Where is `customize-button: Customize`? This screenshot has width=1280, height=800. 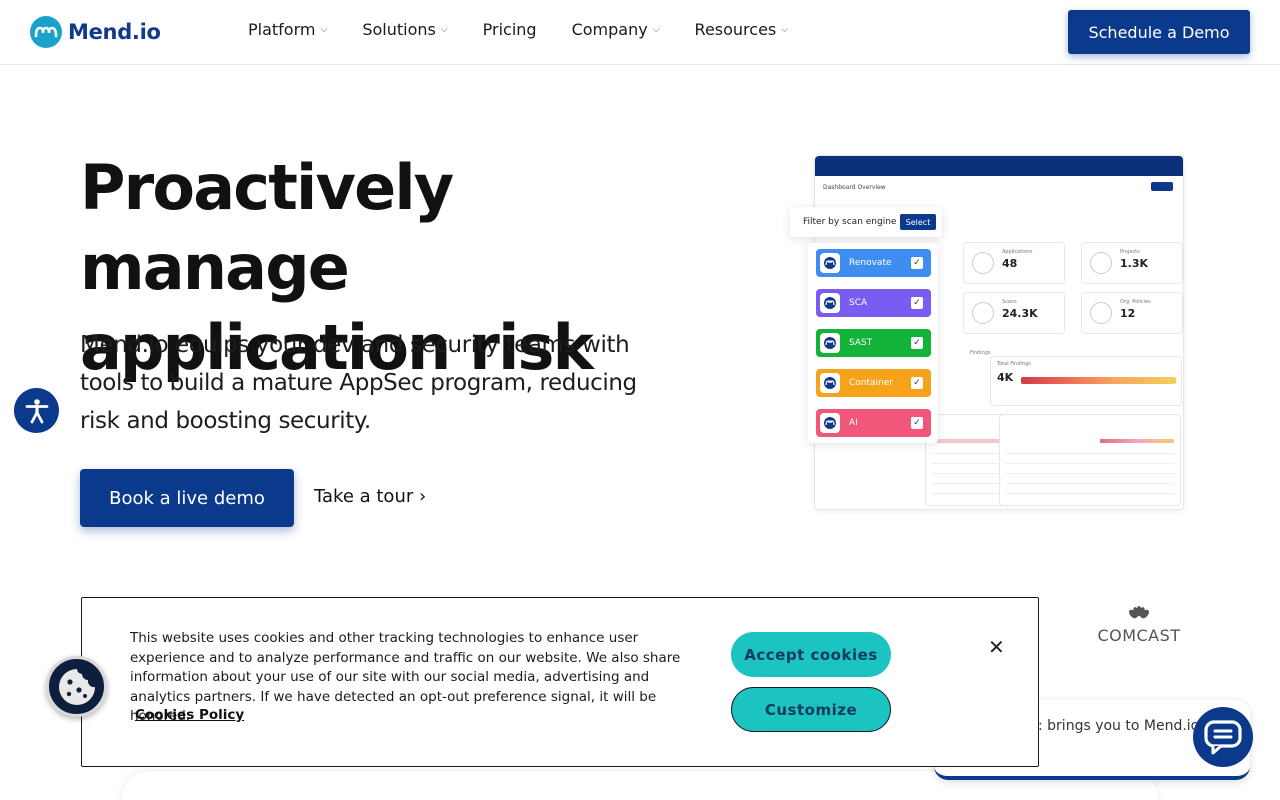 customize-button: Customize is located at coordinates (811, 709).